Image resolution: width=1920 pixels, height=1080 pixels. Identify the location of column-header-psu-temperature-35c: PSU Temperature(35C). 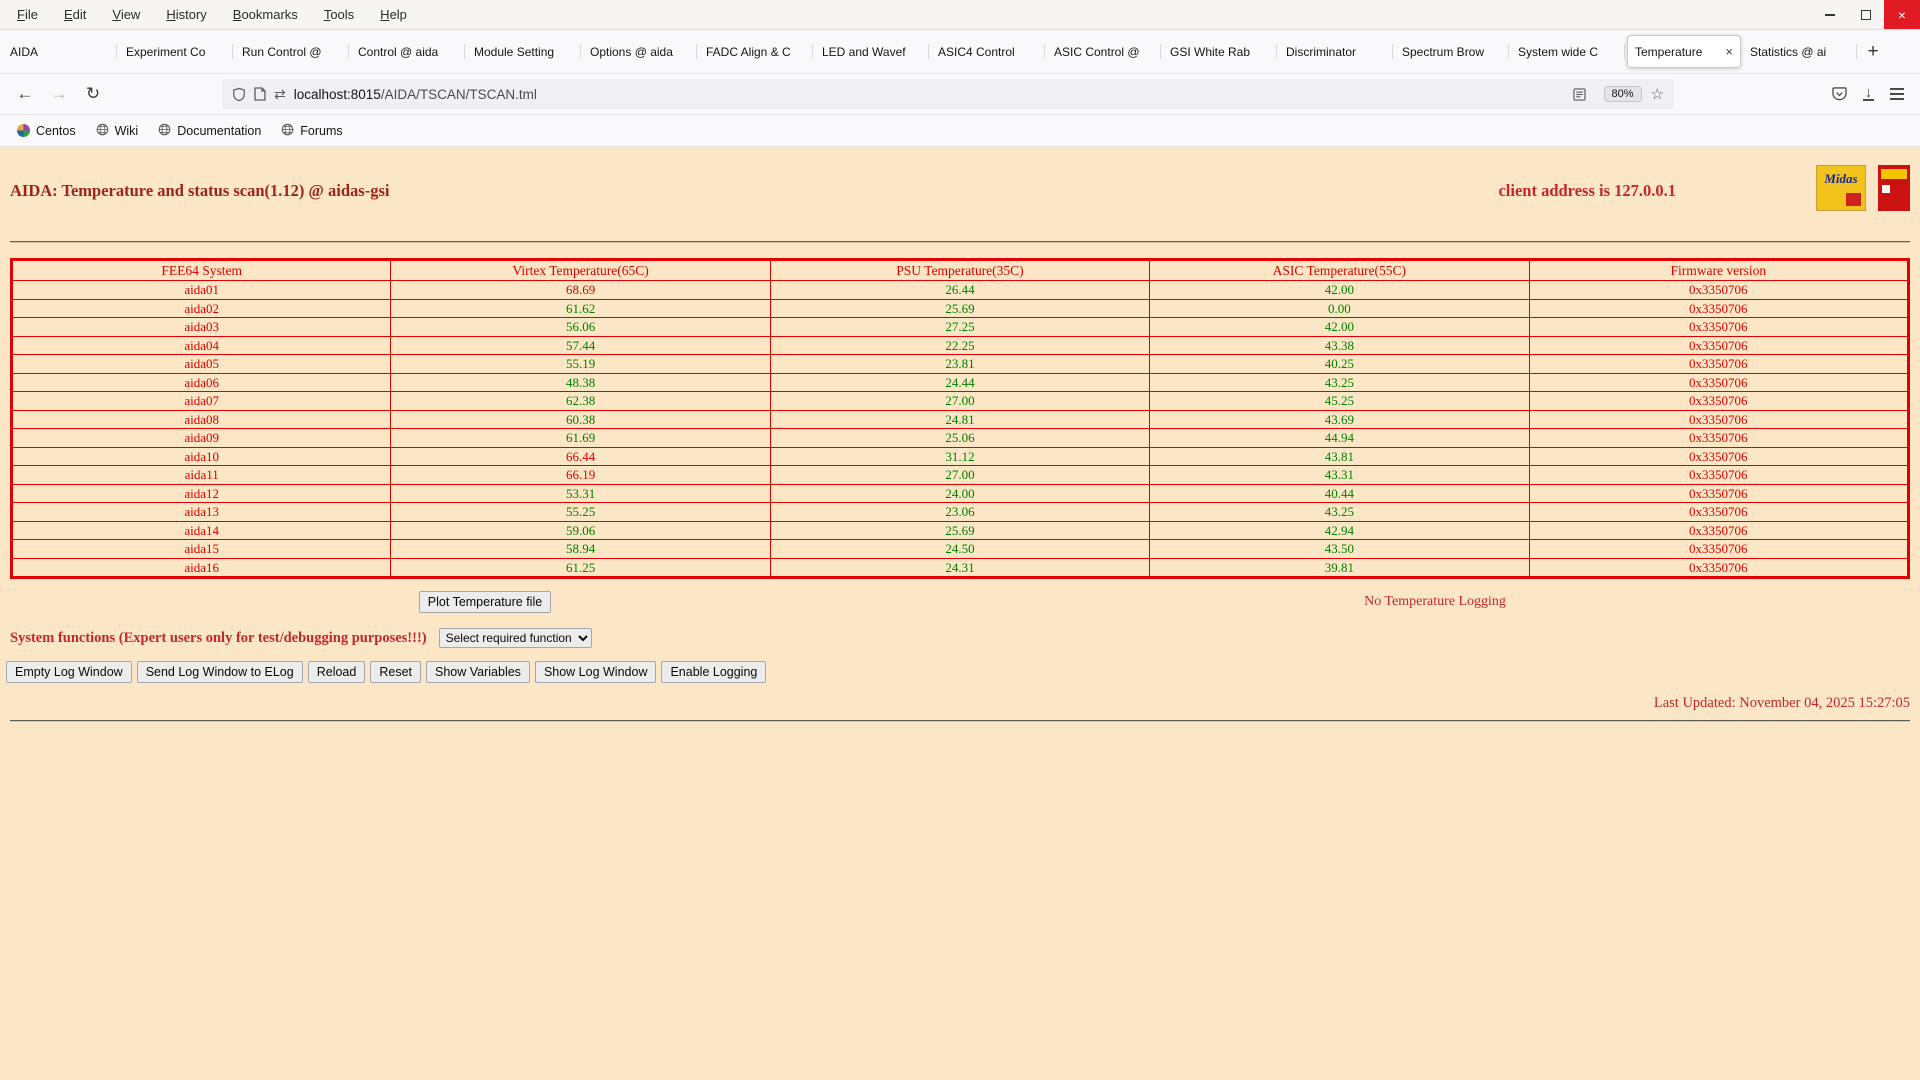
(960, 270).